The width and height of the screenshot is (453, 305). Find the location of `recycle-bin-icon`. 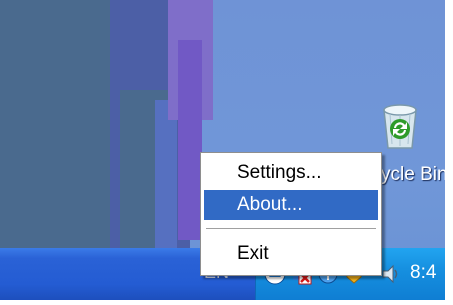

recycle-bin-icon is located at coordinates (400, 127).